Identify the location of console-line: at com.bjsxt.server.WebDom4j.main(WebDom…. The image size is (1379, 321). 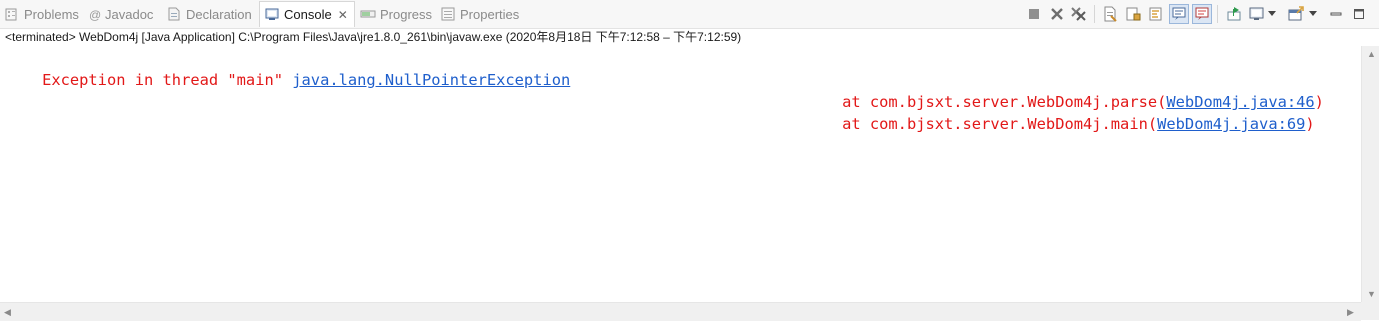
(1060, 112).